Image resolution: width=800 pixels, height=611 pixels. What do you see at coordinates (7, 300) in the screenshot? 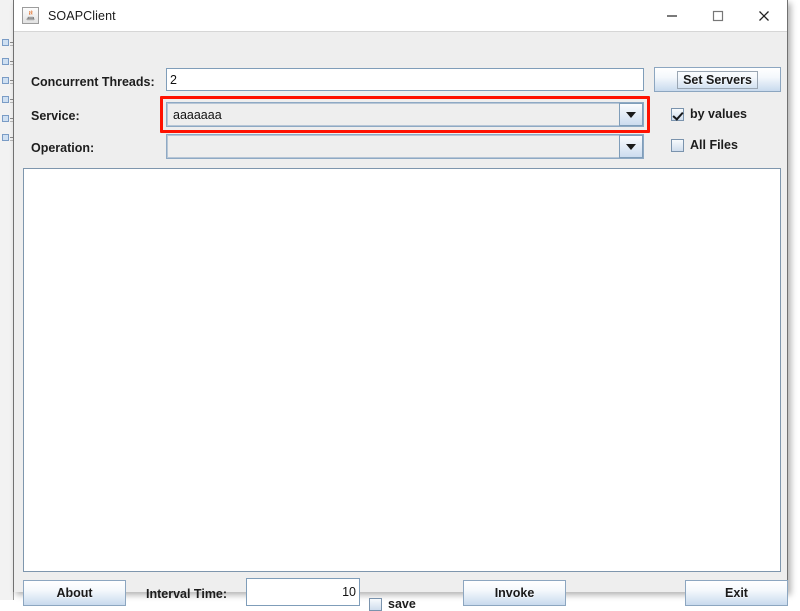
I see `background-window-sliver` at bounding box center [7, 300].